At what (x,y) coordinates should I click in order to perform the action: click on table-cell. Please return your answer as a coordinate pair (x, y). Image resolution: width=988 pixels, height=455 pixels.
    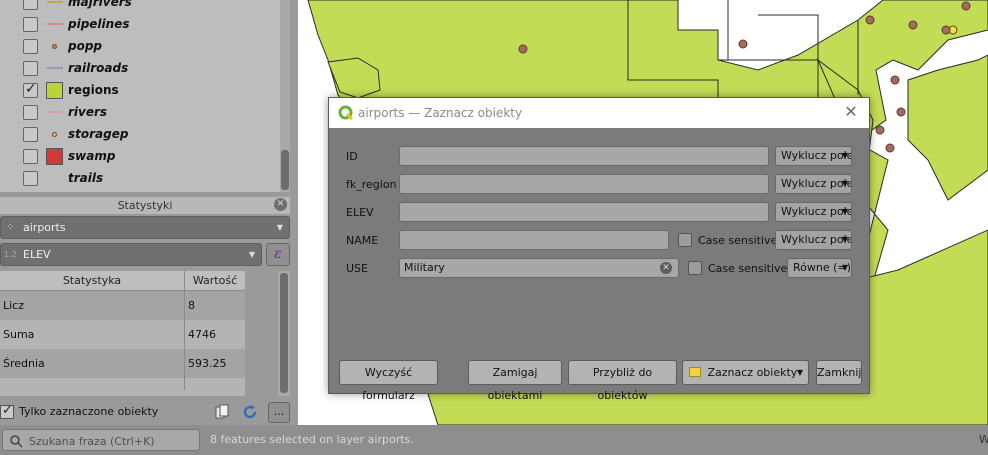
    Looking at the image, I should click on (92, 384).